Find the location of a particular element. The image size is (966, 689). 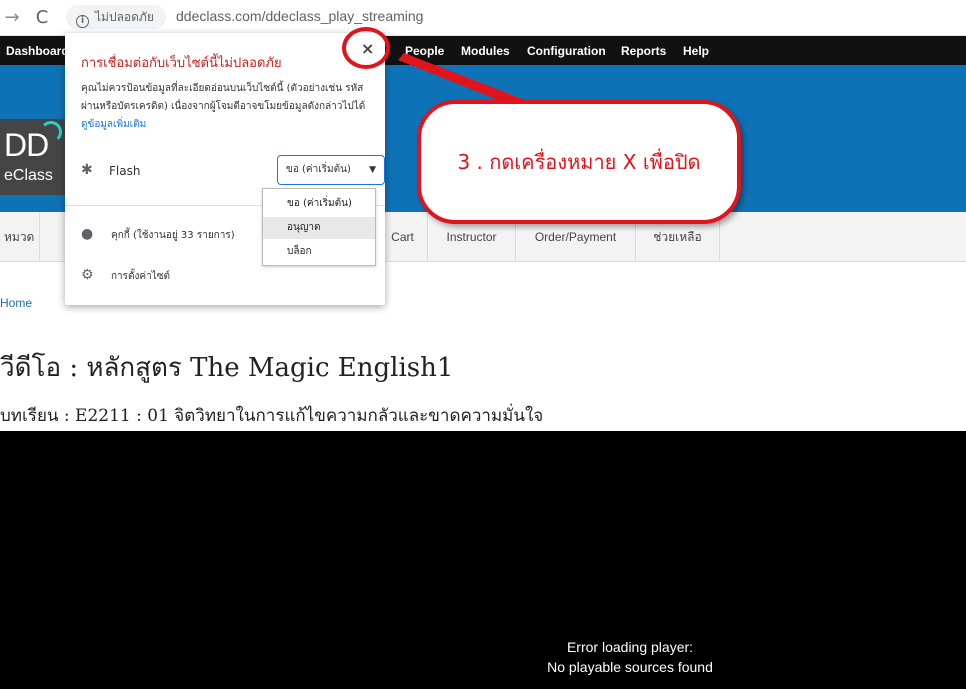

annotation-text: 3 . กดเครื่องหมาย X เพื่อปิด is located at coordinates (579, 162).